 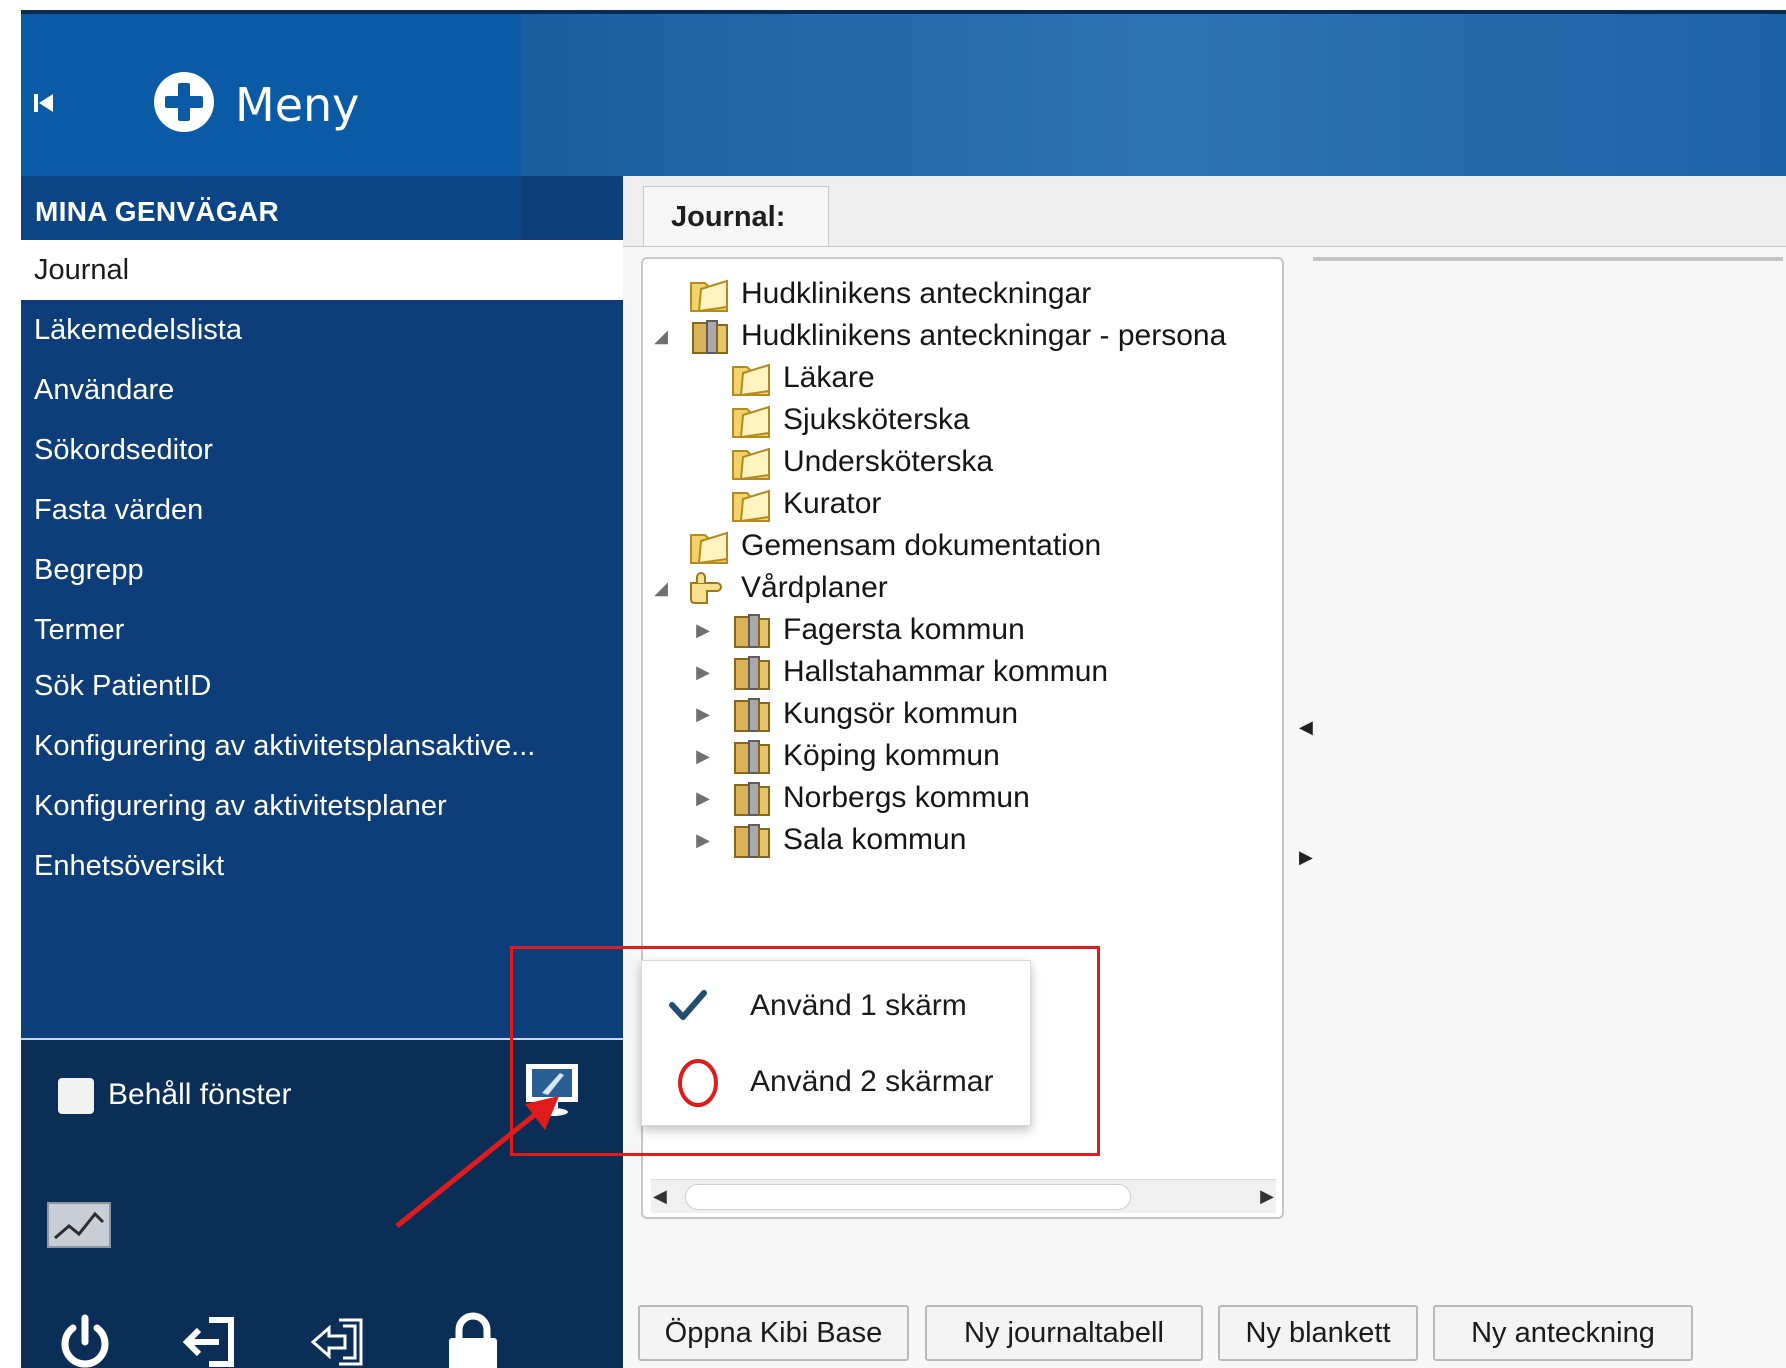 What do you see at coordinates (814, 587) in the screenshot?
I see `tree-item-label: Vårdplaner` at bounding box center [814, 587].